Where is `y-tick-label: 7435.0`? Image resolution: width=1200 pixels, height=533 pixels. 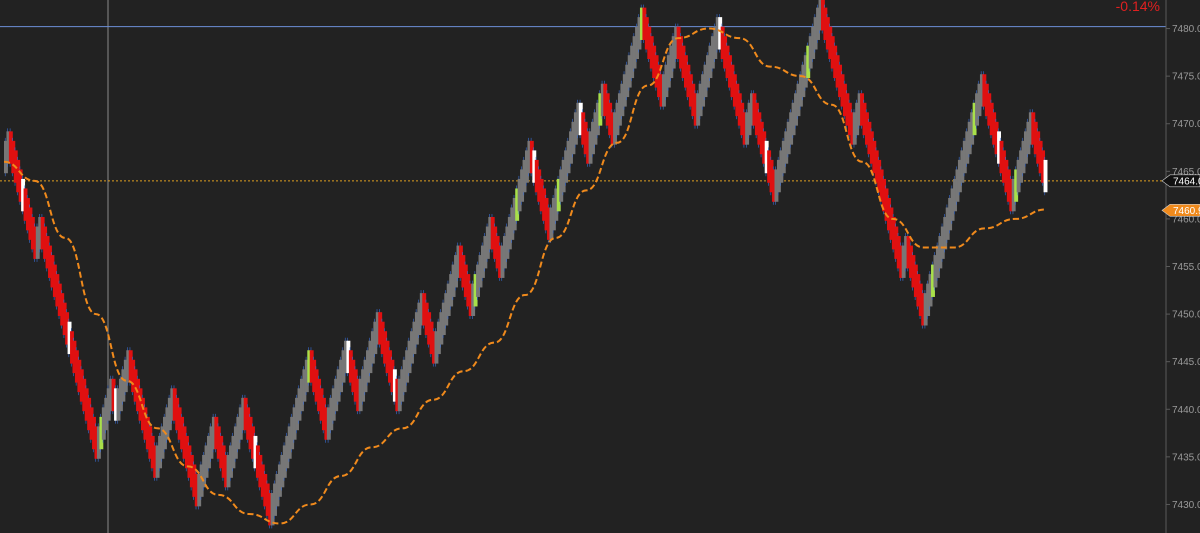
y-tick-label: 7435.0 is located at coordinates (1186, 457).